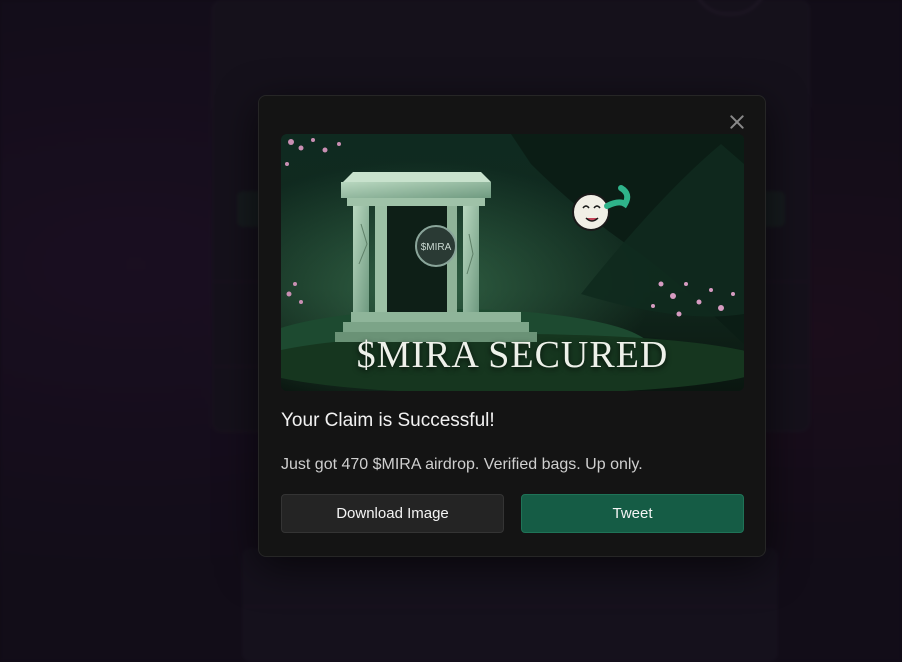 The image size is (902, 662). I want to click on hero-title: $MIRA SECURED, so click(512, 355).